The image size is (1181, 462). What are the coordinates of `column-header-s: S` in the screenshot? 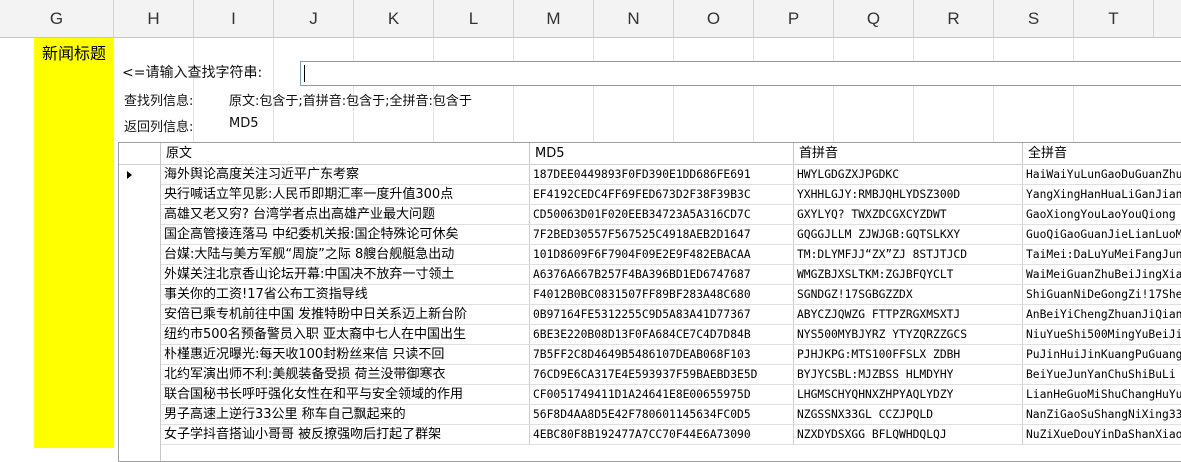 It's located at (1034, 18).